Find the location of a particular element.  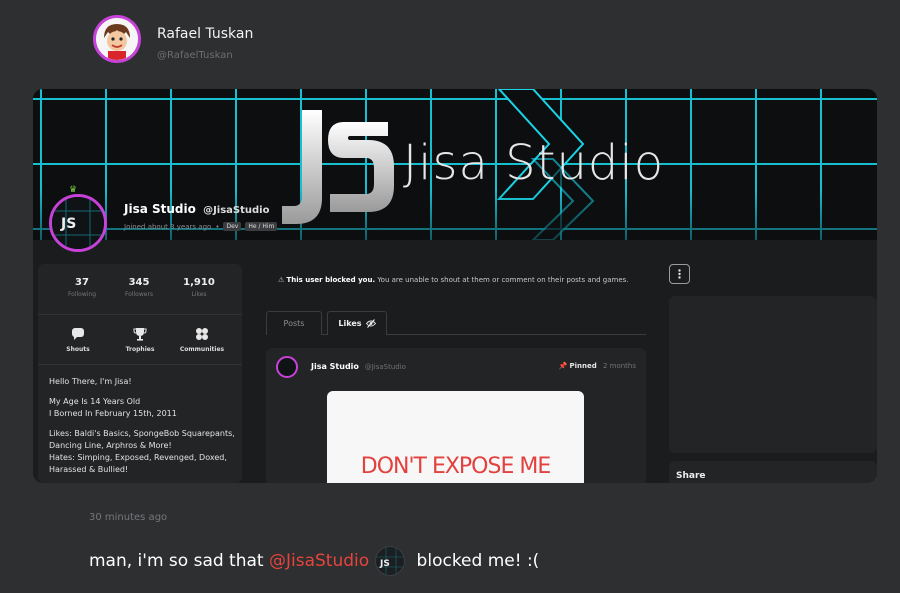

nav-label: Communities is located at coordinates (202, 349).